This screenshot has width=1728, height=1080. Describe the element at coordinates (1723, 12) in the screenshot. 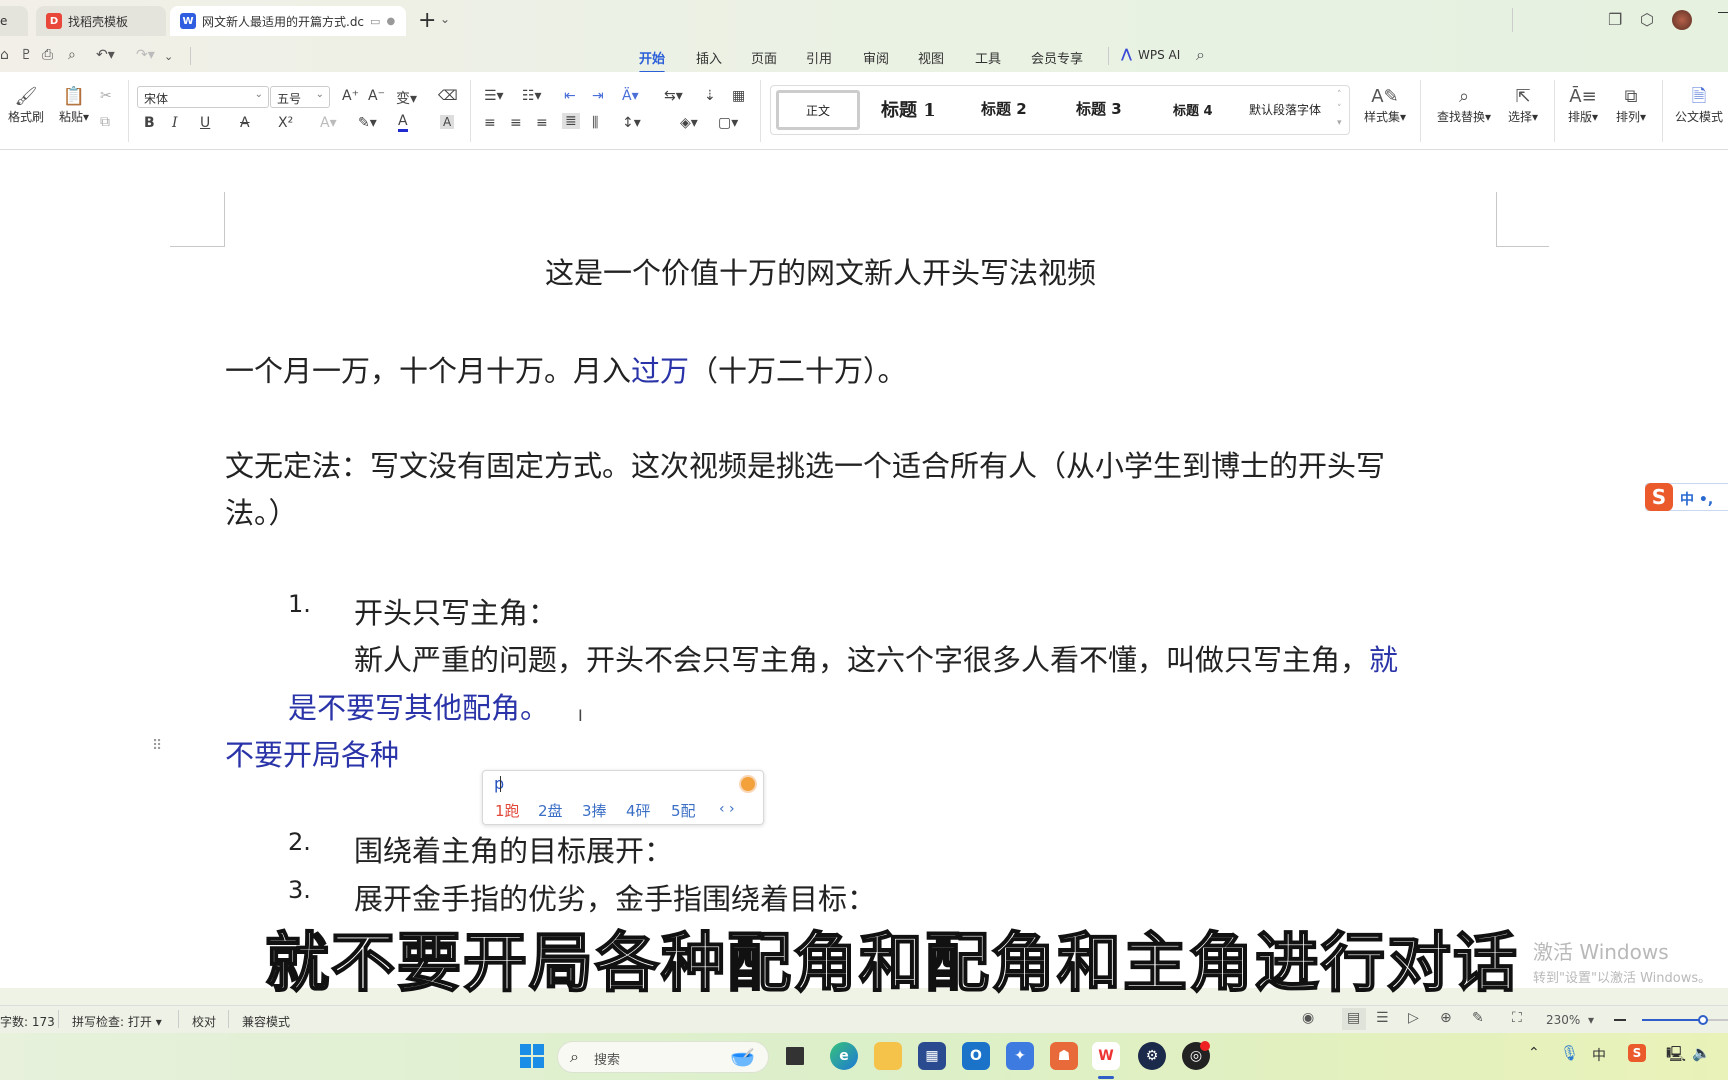

I see `minimize-button` at that location.